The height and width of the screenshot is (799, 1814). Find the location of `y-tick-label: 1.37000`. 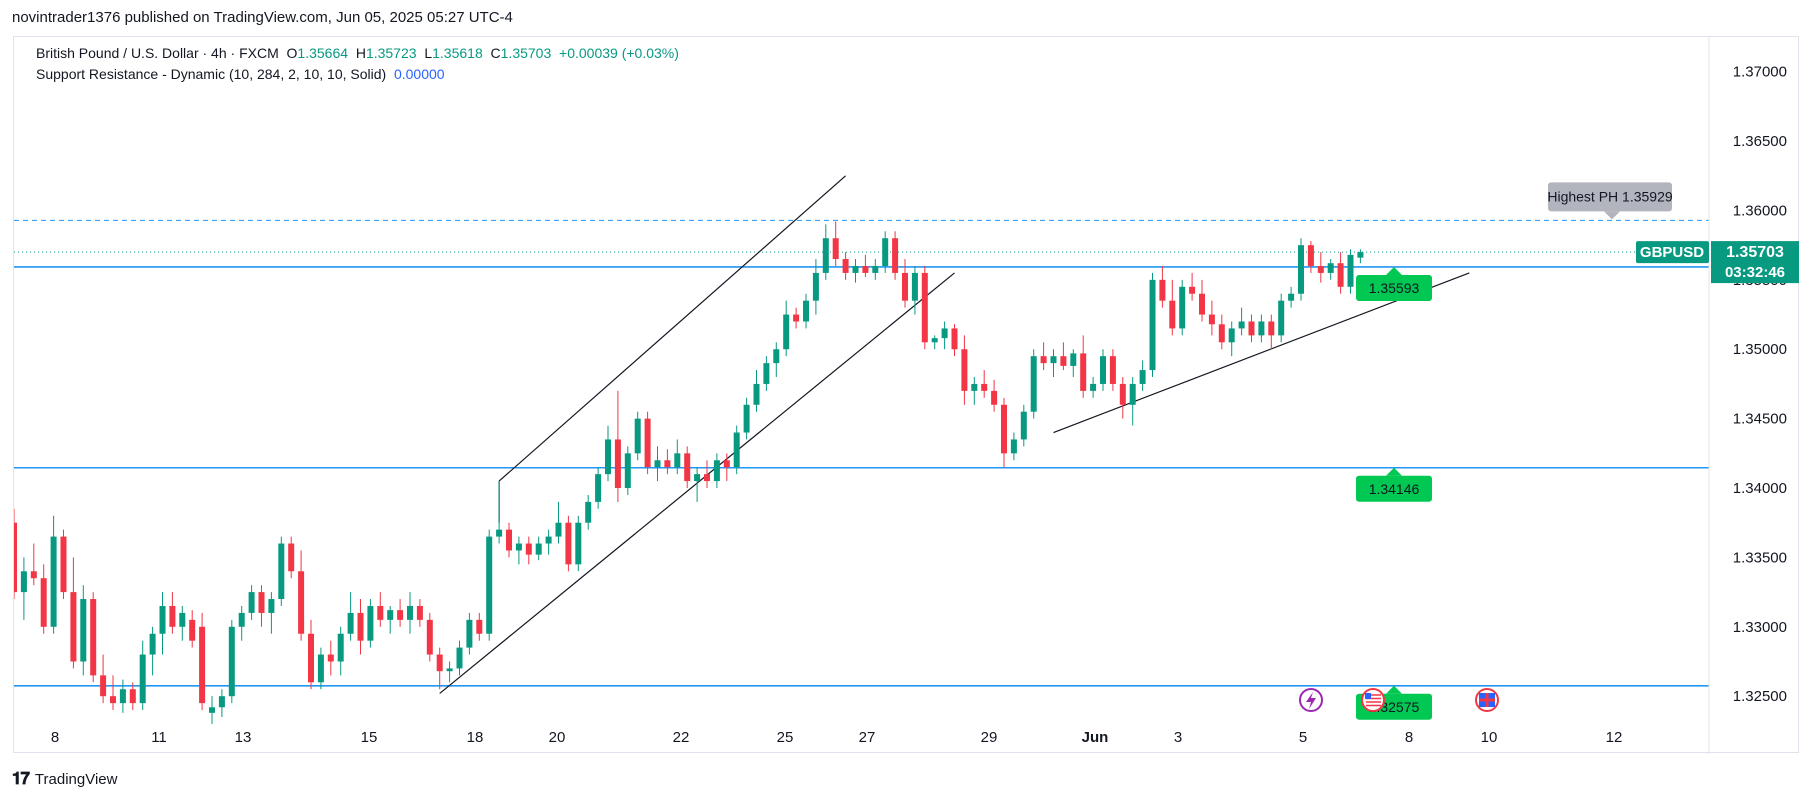

y-tick-label: 1.37000 is located at coordinates (1760, 72).